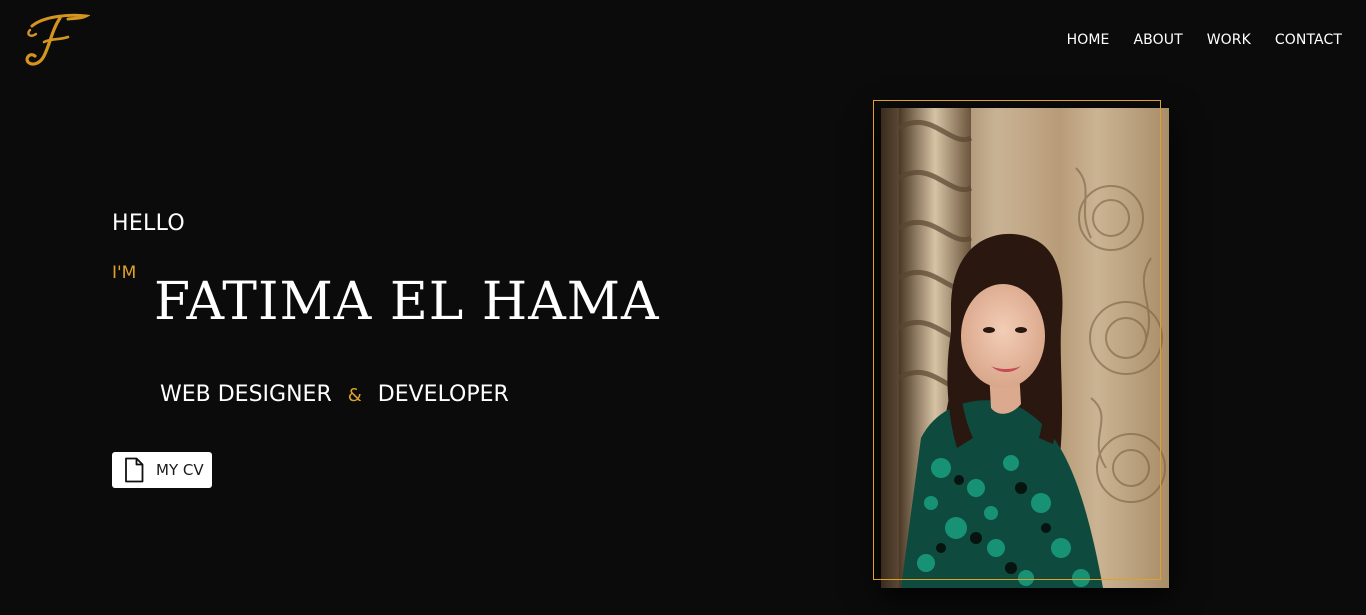 Image resolution: width=1366 pixels, height=615 pixels. What do you see at coordinates (1157, 40) in the screenshot?
I see `nav-about: ABOUT` at bounding box center [1157, 40].